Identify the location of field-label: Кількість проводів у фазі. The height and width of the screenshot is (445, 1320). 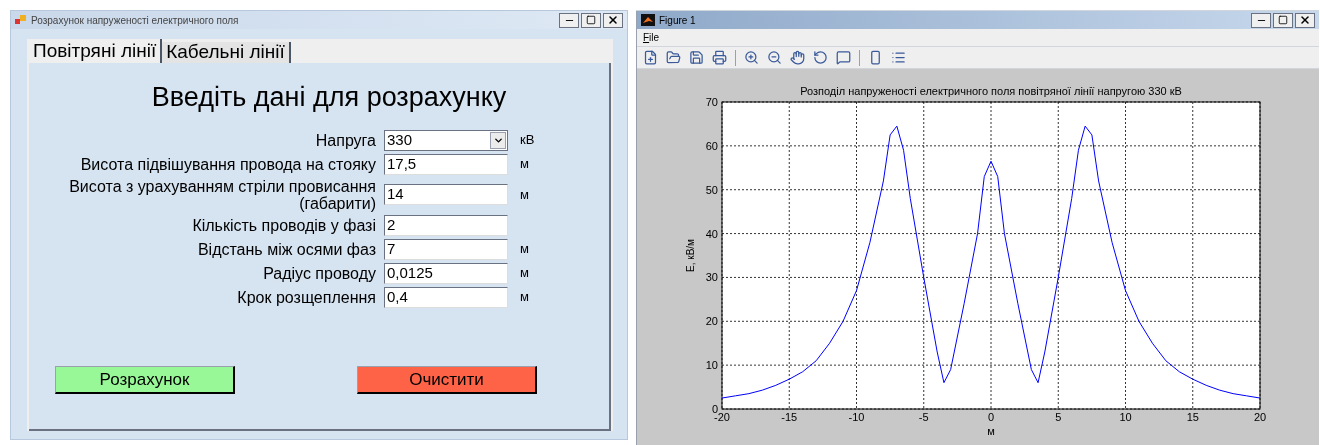
(284, 225).